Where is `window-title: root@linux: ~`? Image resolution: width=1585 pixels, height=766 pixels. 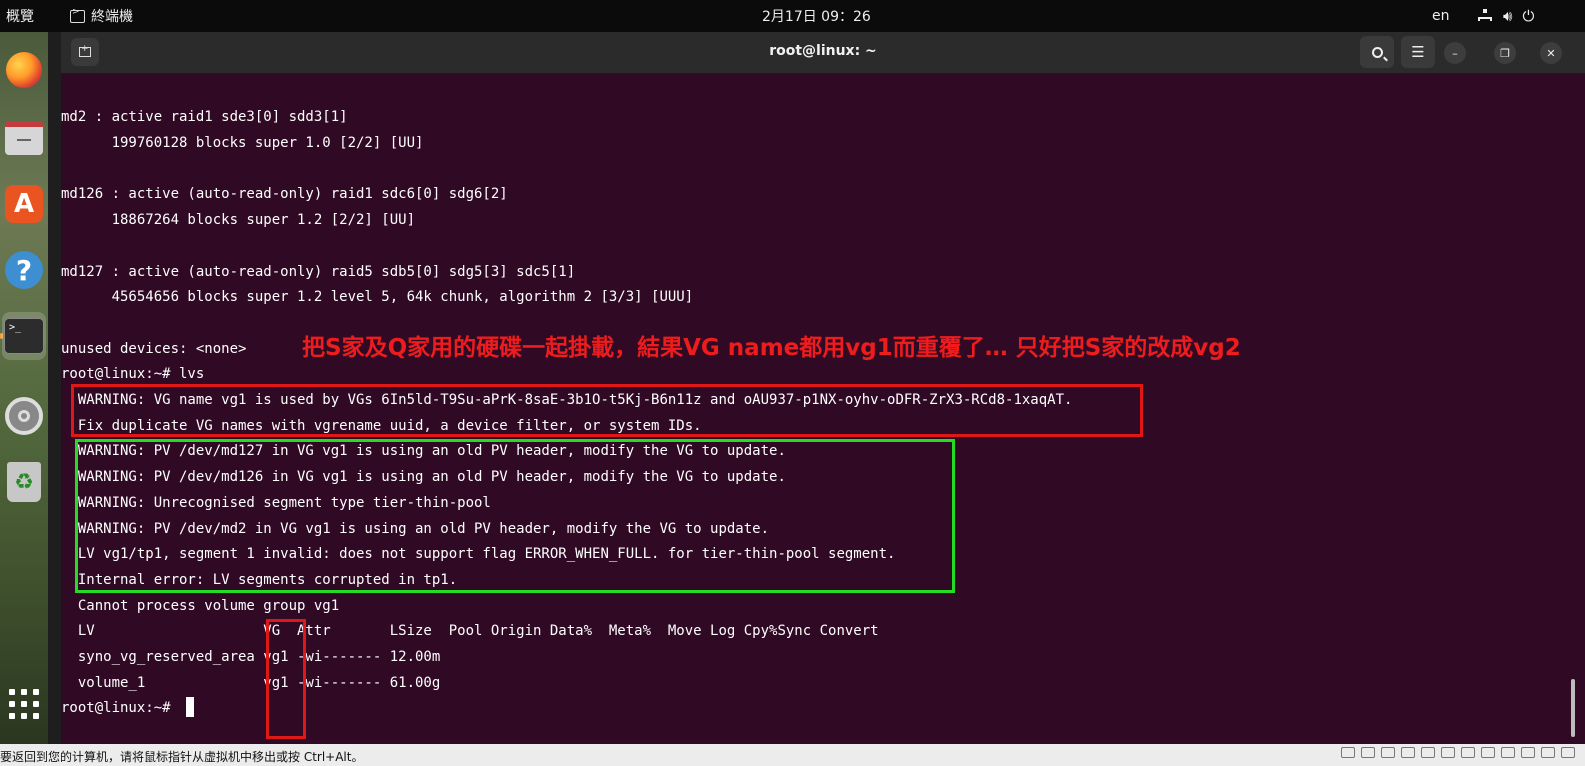
window-title: root@linux: ~ is located at coordinates (823, 51).